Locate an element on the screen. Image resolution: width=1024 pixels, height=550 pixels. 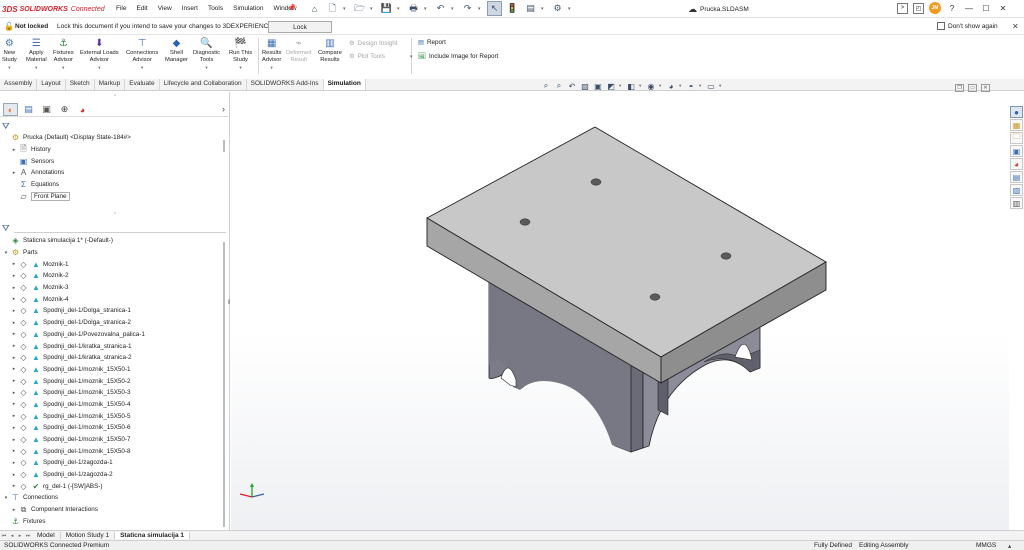
report-button: ▤ Report is located at coordinates (432, 42).